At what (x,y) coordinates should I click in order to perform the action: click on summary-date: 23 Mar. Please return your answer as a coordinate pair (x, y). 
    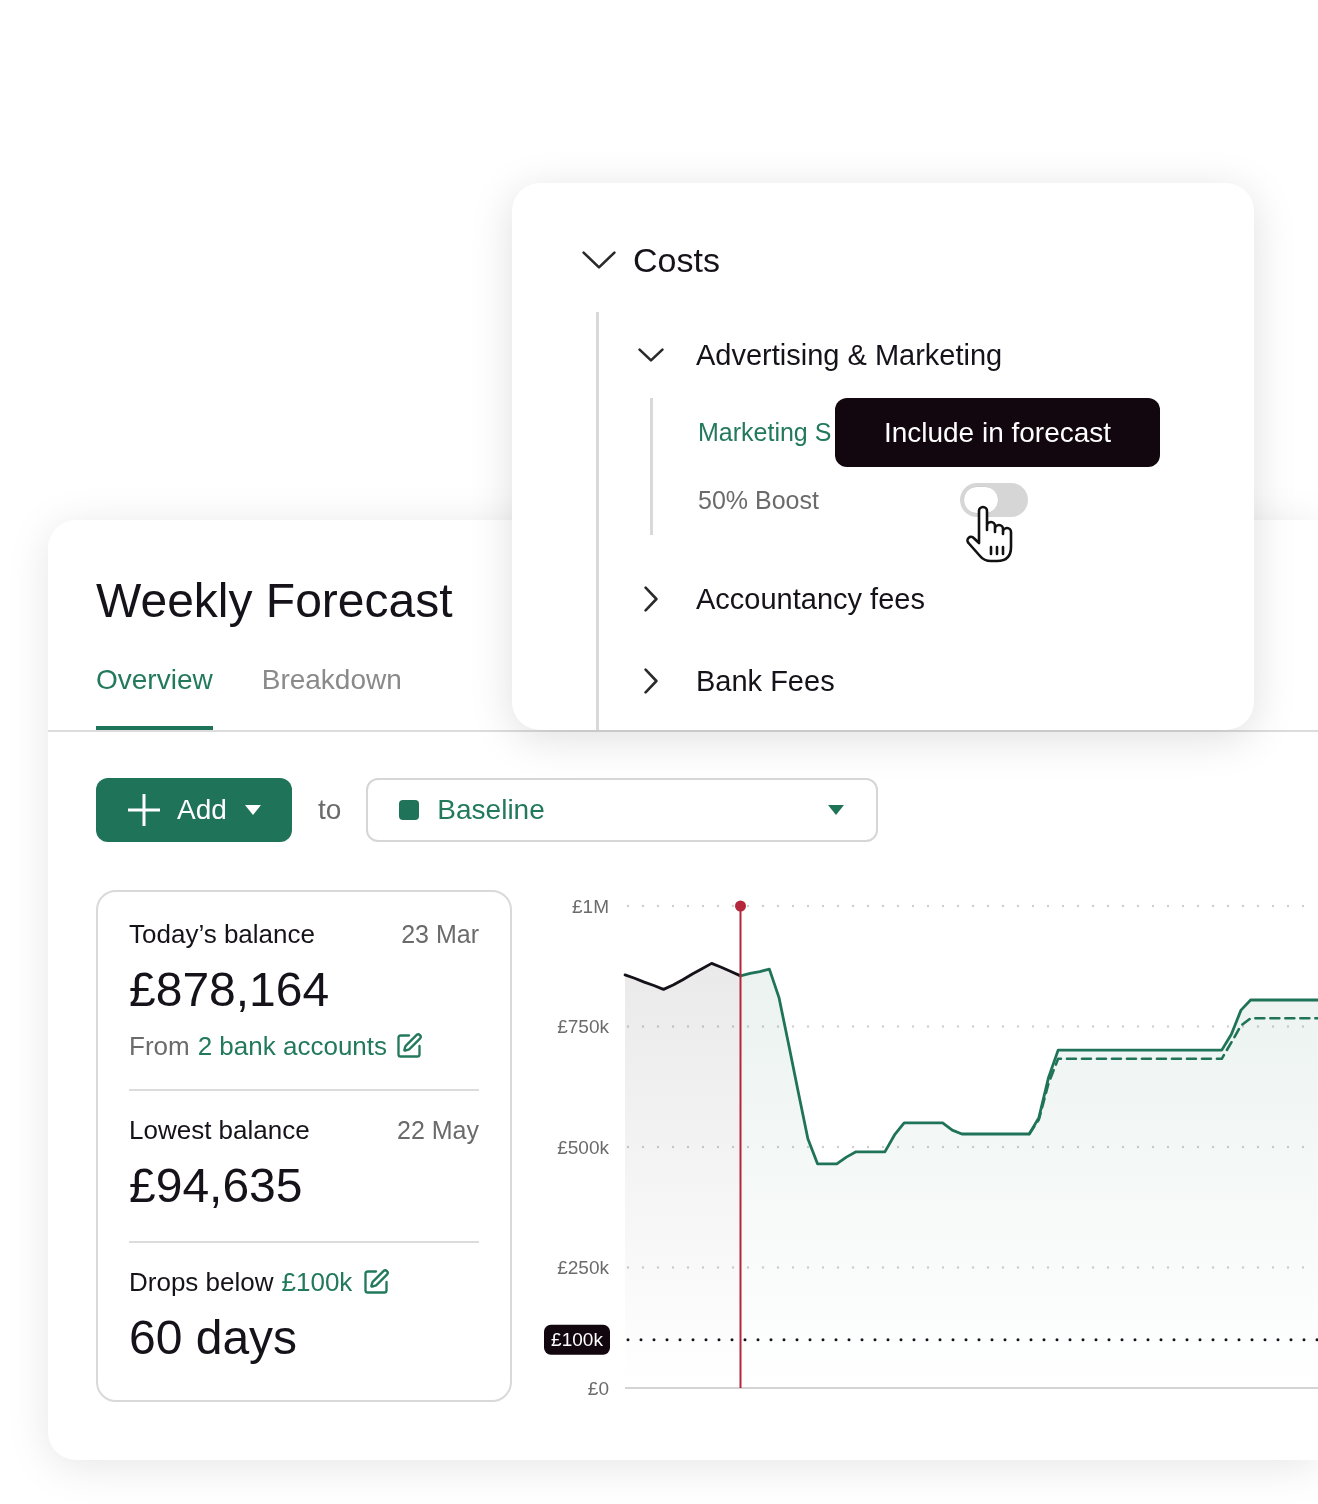
    Looking at the image, I should click on (440, 934).